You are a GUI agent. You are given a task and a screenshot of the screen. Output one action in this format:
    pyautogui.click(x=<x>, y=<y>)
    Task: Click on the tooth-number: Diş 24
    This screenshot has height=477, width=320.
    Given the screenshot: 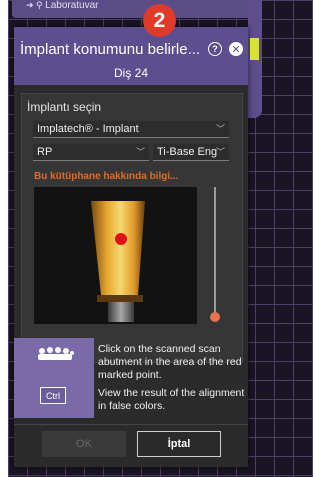 What is the action you would take?
    pyautogui.click(x=130, y=73)
    